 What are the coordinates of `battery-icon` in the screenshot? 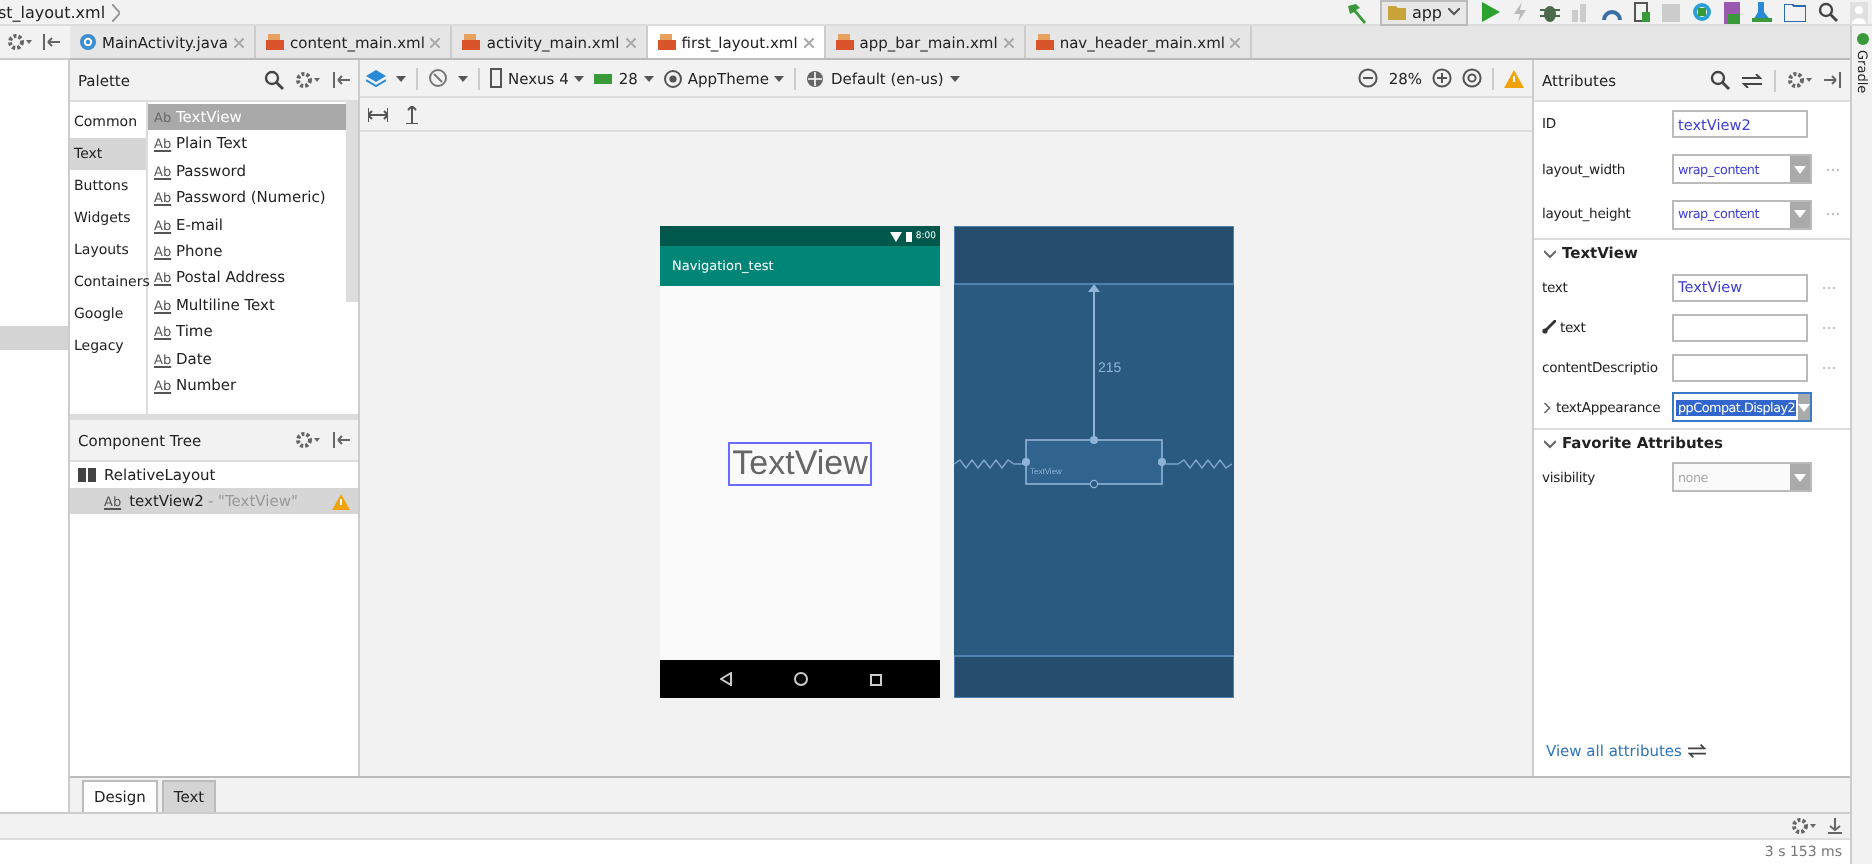 It's located at (908, 236).